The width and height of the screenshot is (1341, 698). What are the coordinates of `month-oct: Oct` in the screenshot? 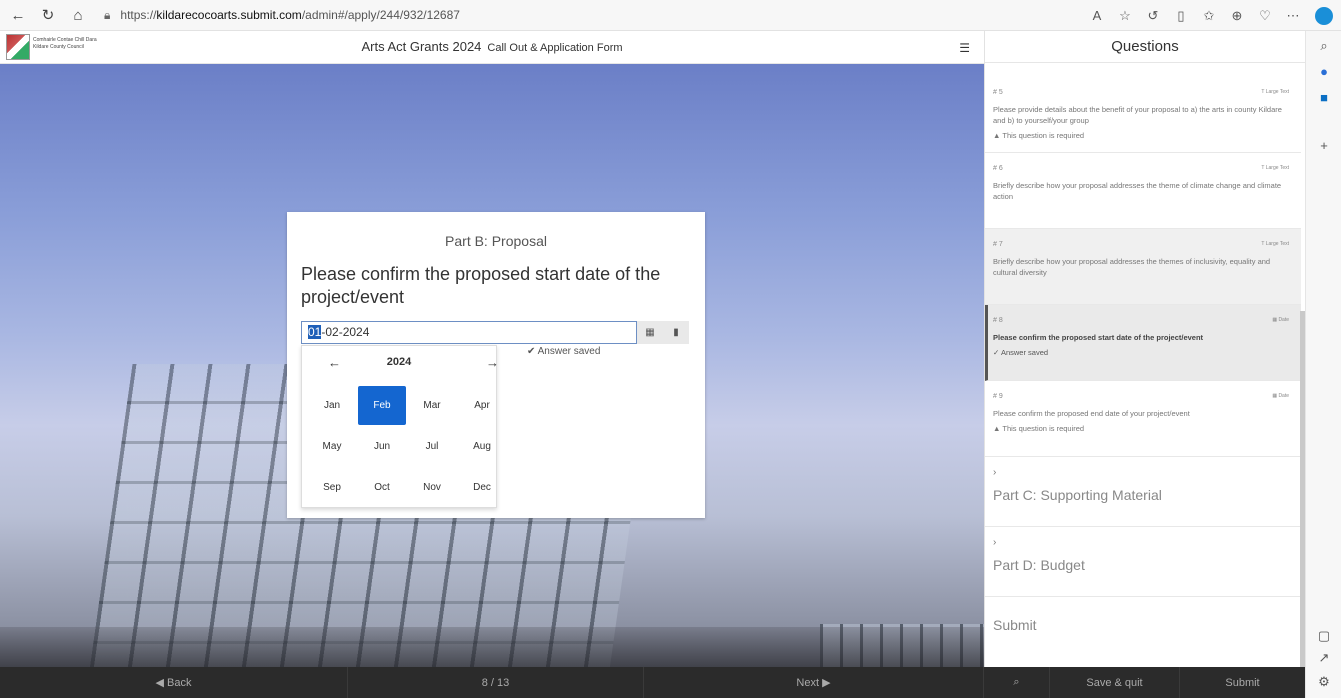 It's located at (382, 487).